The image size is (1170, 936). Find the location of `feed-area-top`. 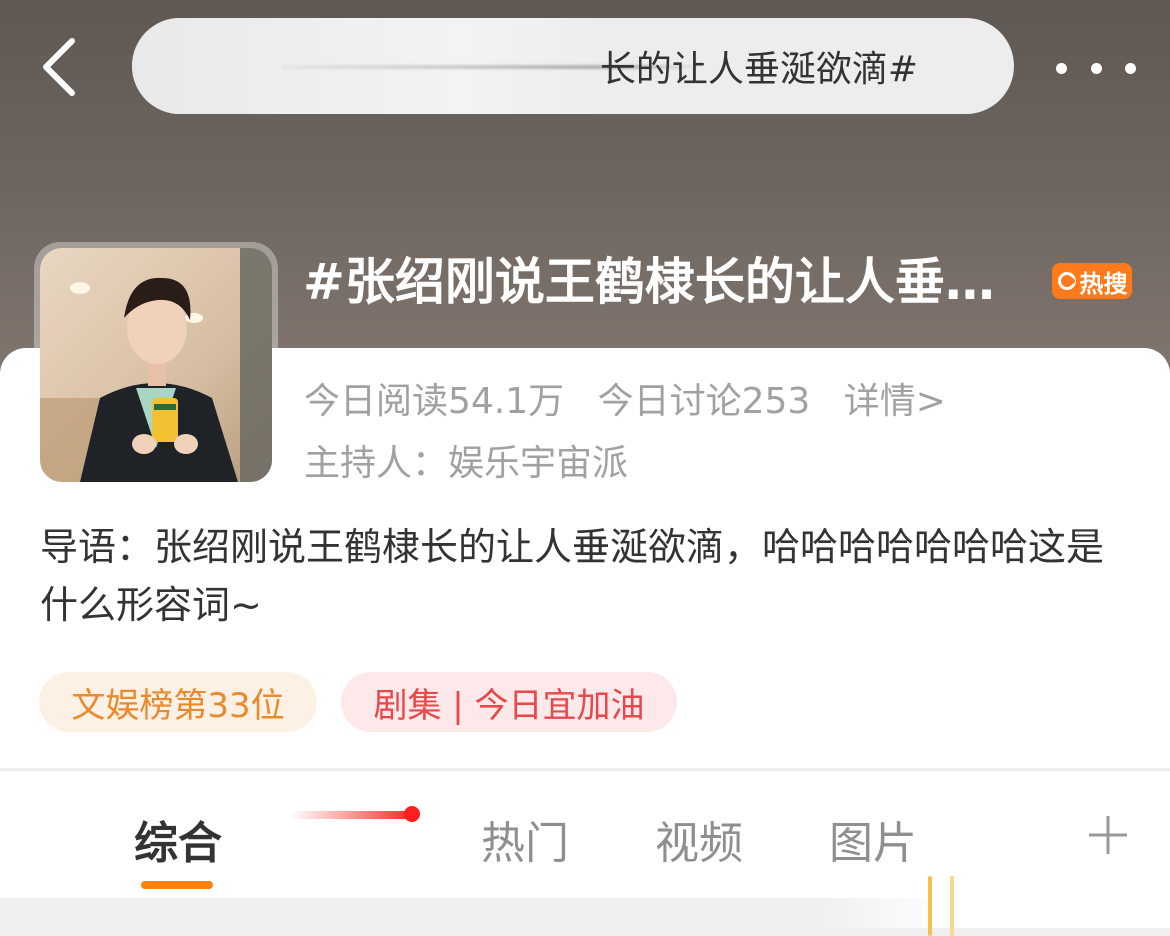

feed-area-top is located at coordinates (585, 906).